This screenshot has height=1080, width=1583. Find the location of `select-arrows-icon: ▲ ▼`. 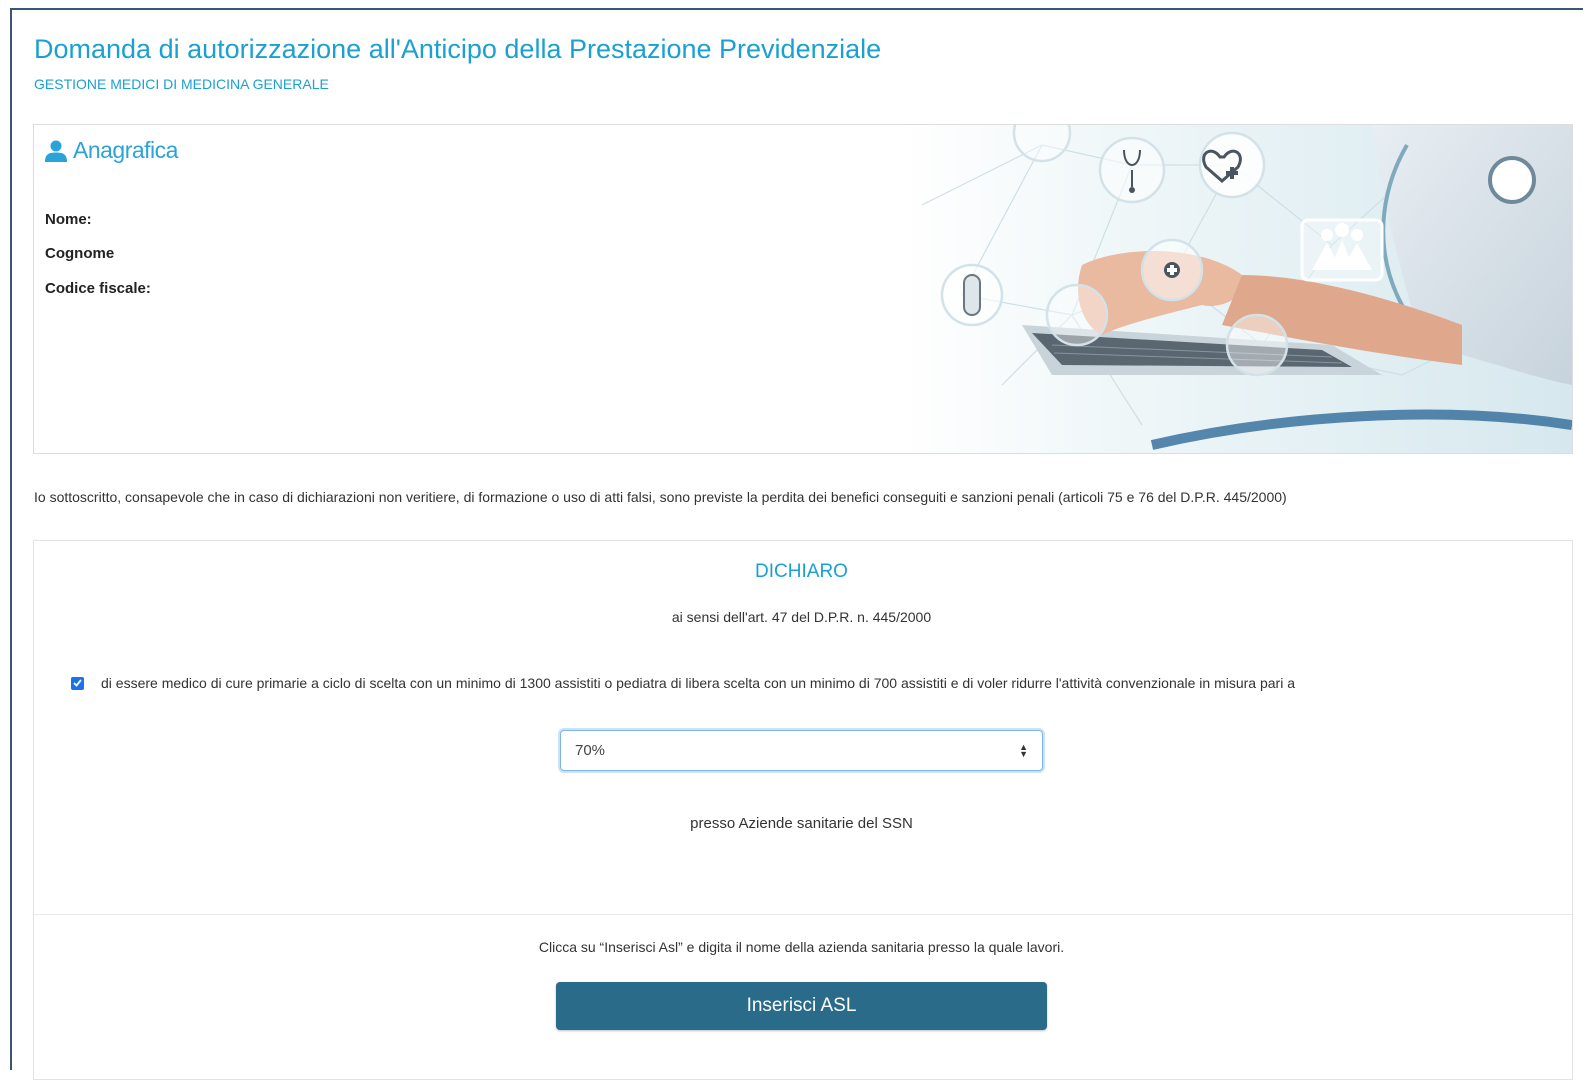

select-arrows-icon: ▲ ▼ is located at coordinates (1023, 750).